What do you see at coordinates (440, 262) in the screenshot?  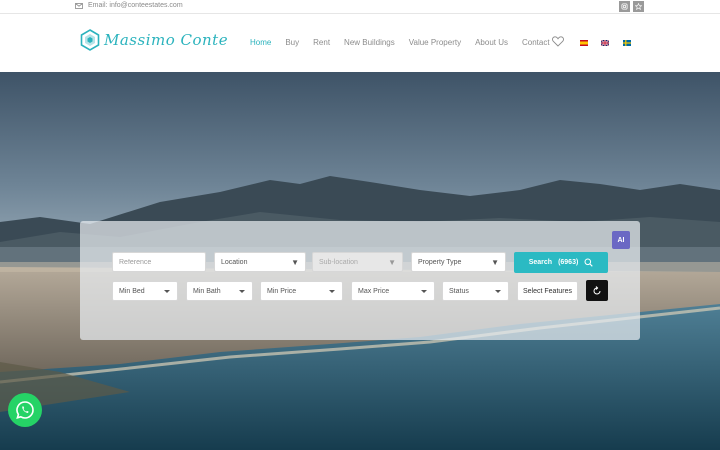 I see `property-type-select-label: Property Type` at bounding box center [440, 262].